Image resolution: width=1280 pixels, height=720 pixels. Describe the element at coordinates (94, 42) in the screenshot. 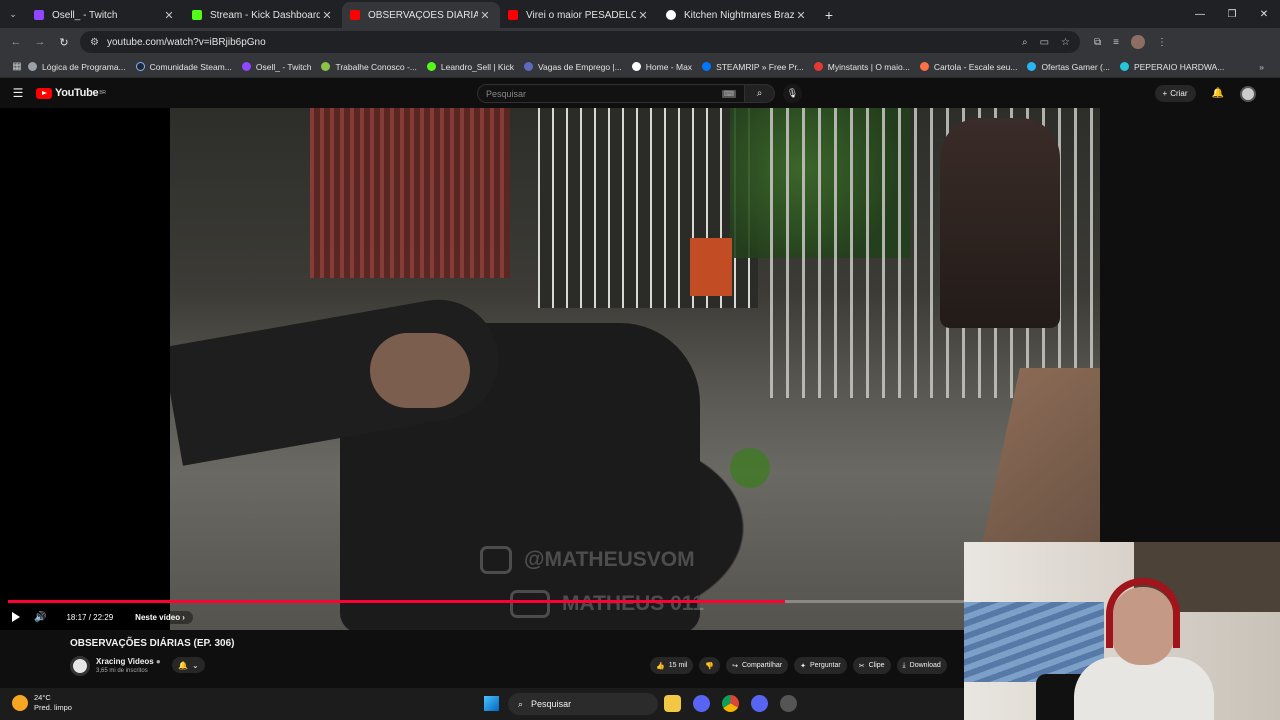

I see `site-info-icon: ⚙` at that location.